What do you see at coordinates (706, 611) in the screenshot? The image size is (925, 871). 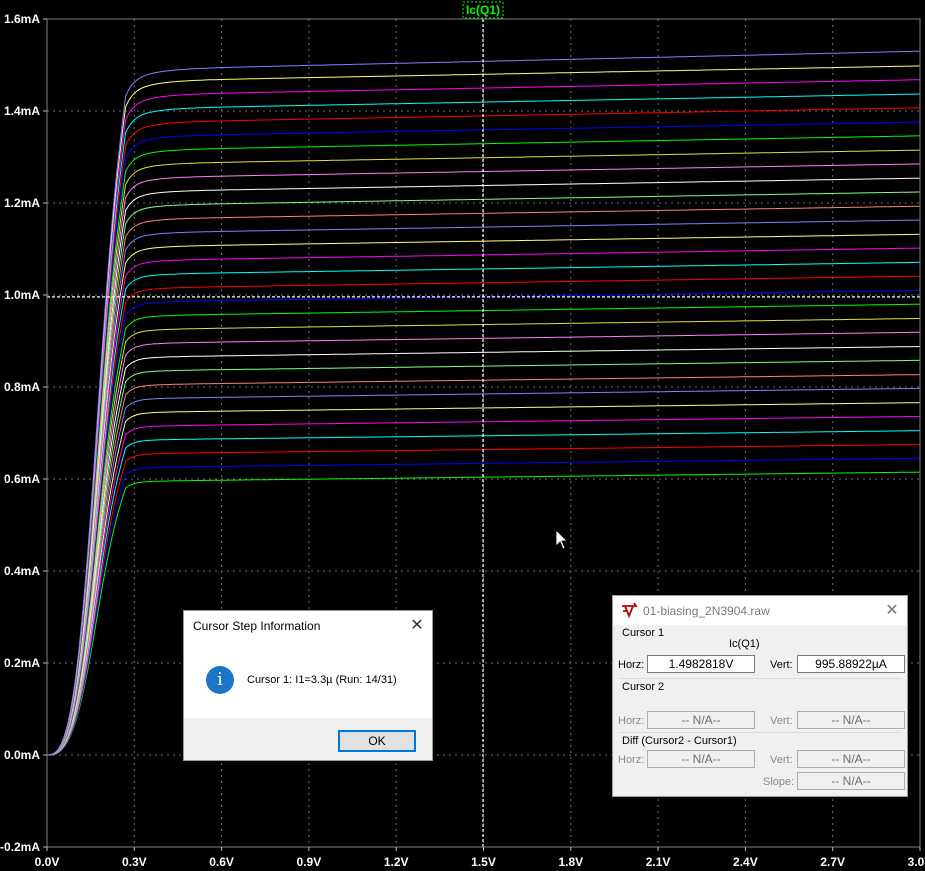 I see `cursor-dialog-title: 01-biasing_2N3904.raw` at bounding box center [706, 611].